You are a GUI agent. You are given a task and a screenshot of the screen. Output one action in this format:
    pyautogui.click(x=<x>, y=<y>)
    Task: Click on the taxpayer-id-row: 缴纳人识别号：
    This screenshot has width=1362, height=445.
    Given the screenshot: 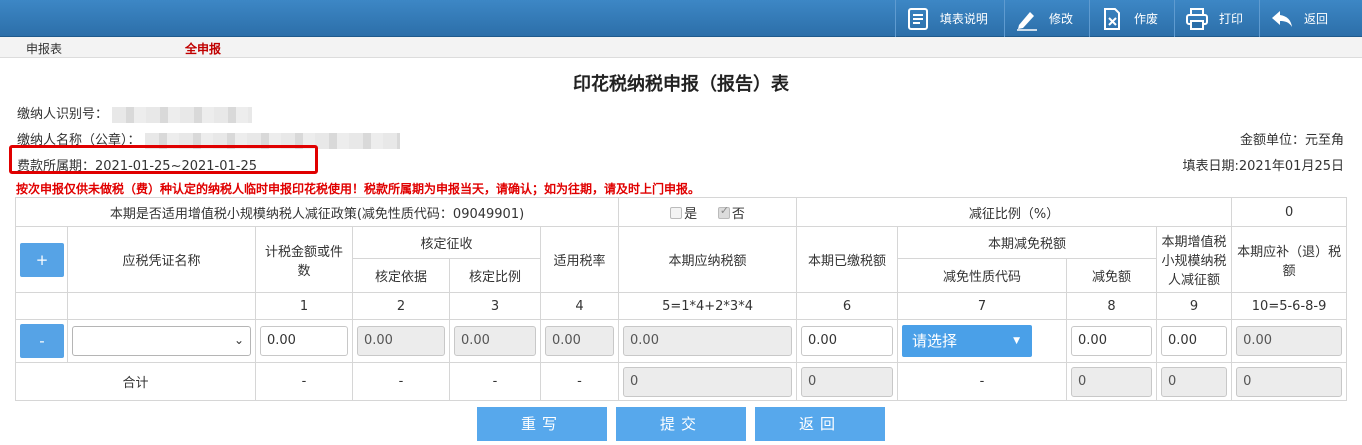 What is the action you would take?
    pyautogui.click(x=135, y=113)
    